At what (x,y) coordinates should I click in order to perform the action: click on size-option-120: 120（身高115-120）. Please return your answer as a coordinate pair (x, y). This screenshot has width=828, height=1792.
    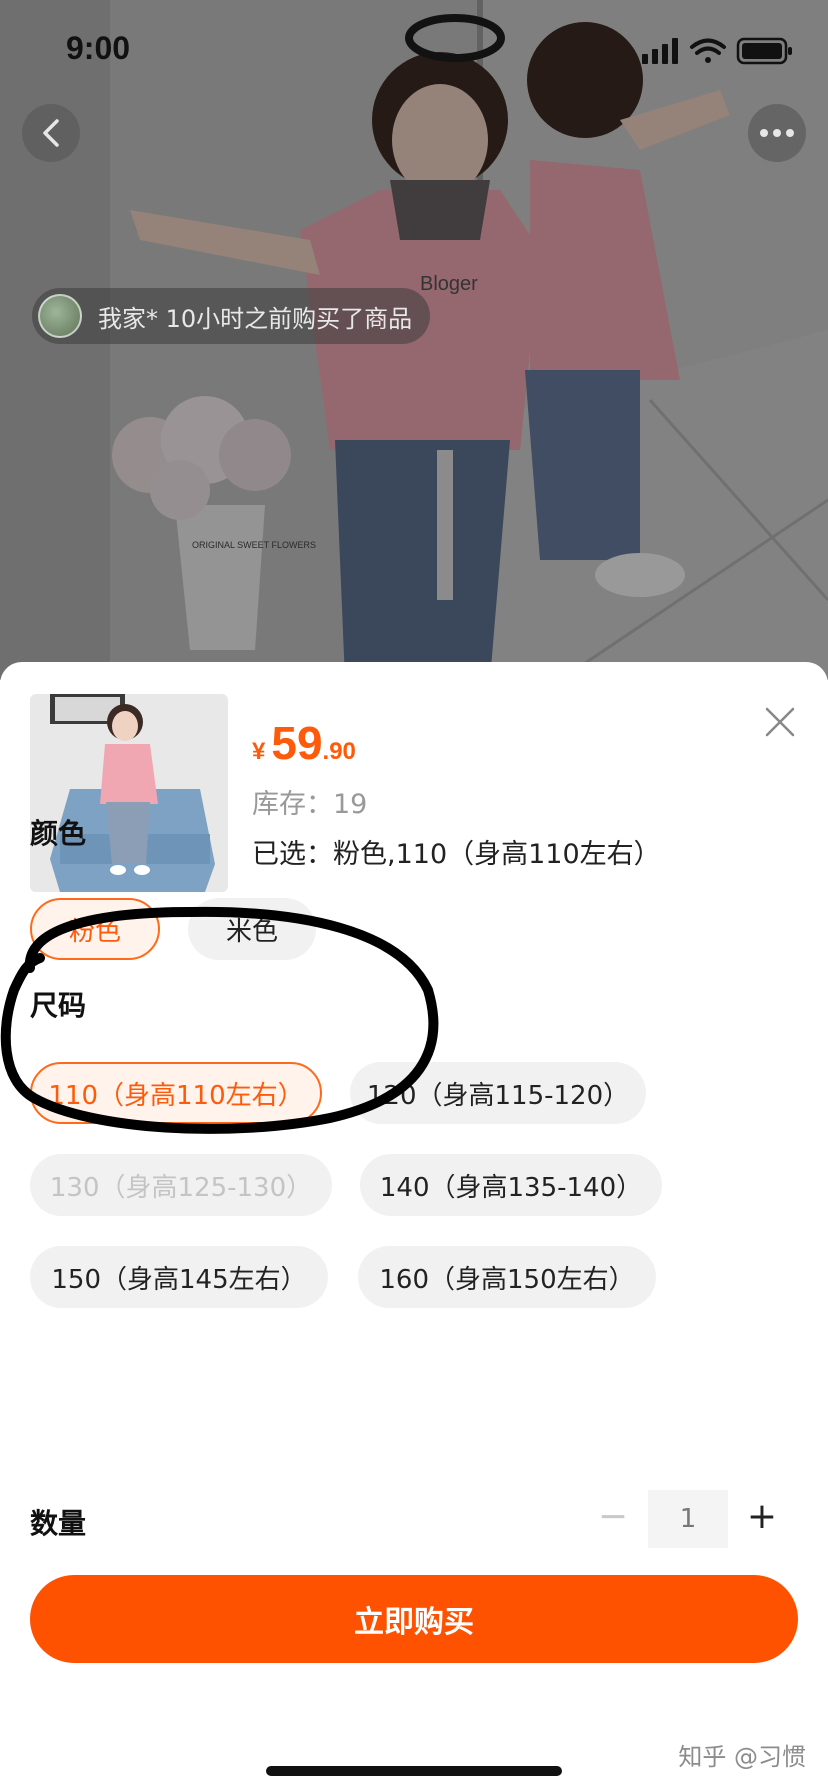
    Looking at the image, I should click on (498, 1093).